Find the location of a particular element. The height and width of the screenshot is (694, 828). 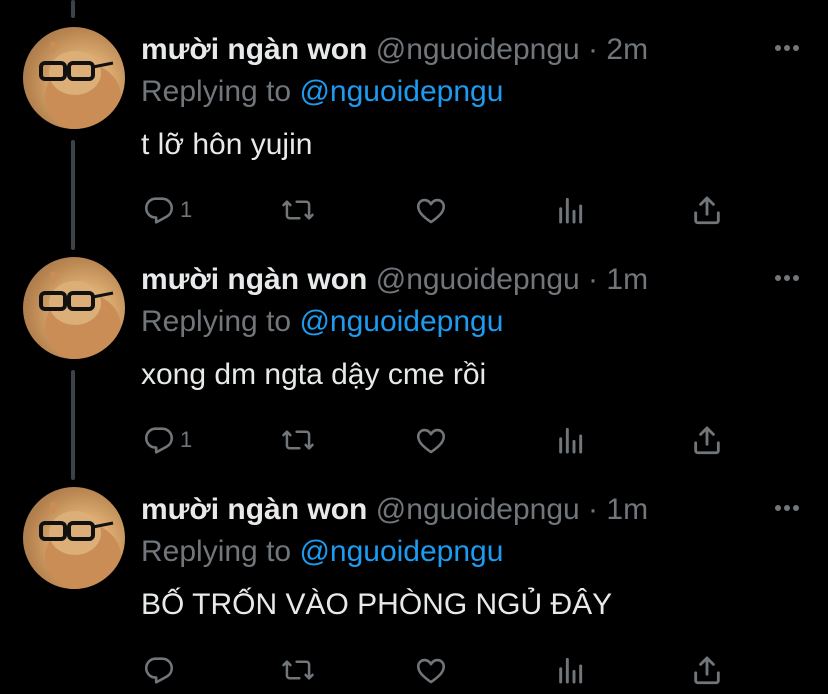

timestamp: 2m is located at coordinates (627, 49).